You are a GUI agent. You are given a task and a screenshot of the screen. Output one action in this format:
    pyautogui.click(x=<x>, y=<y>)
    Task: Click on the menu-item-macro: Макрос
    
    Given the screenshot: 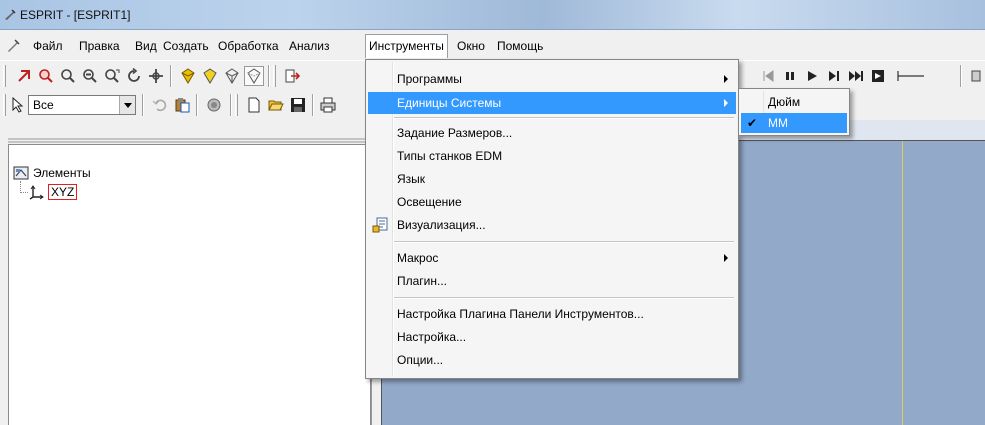 What is the action you would take?
    pyautogui.click(x=552, y=258)
    